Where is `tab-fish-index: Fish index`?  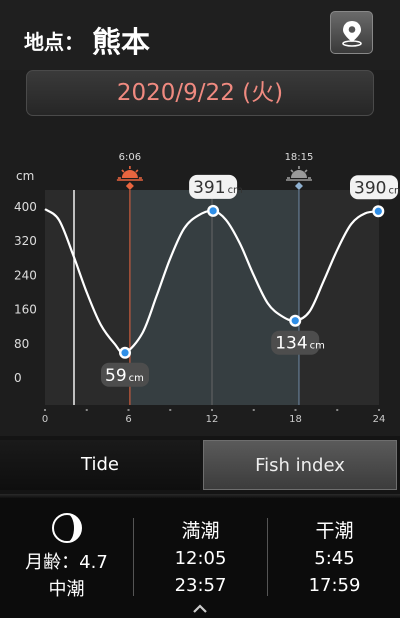
tab-fish-index: Fish index is located at coordinates (300, 465).